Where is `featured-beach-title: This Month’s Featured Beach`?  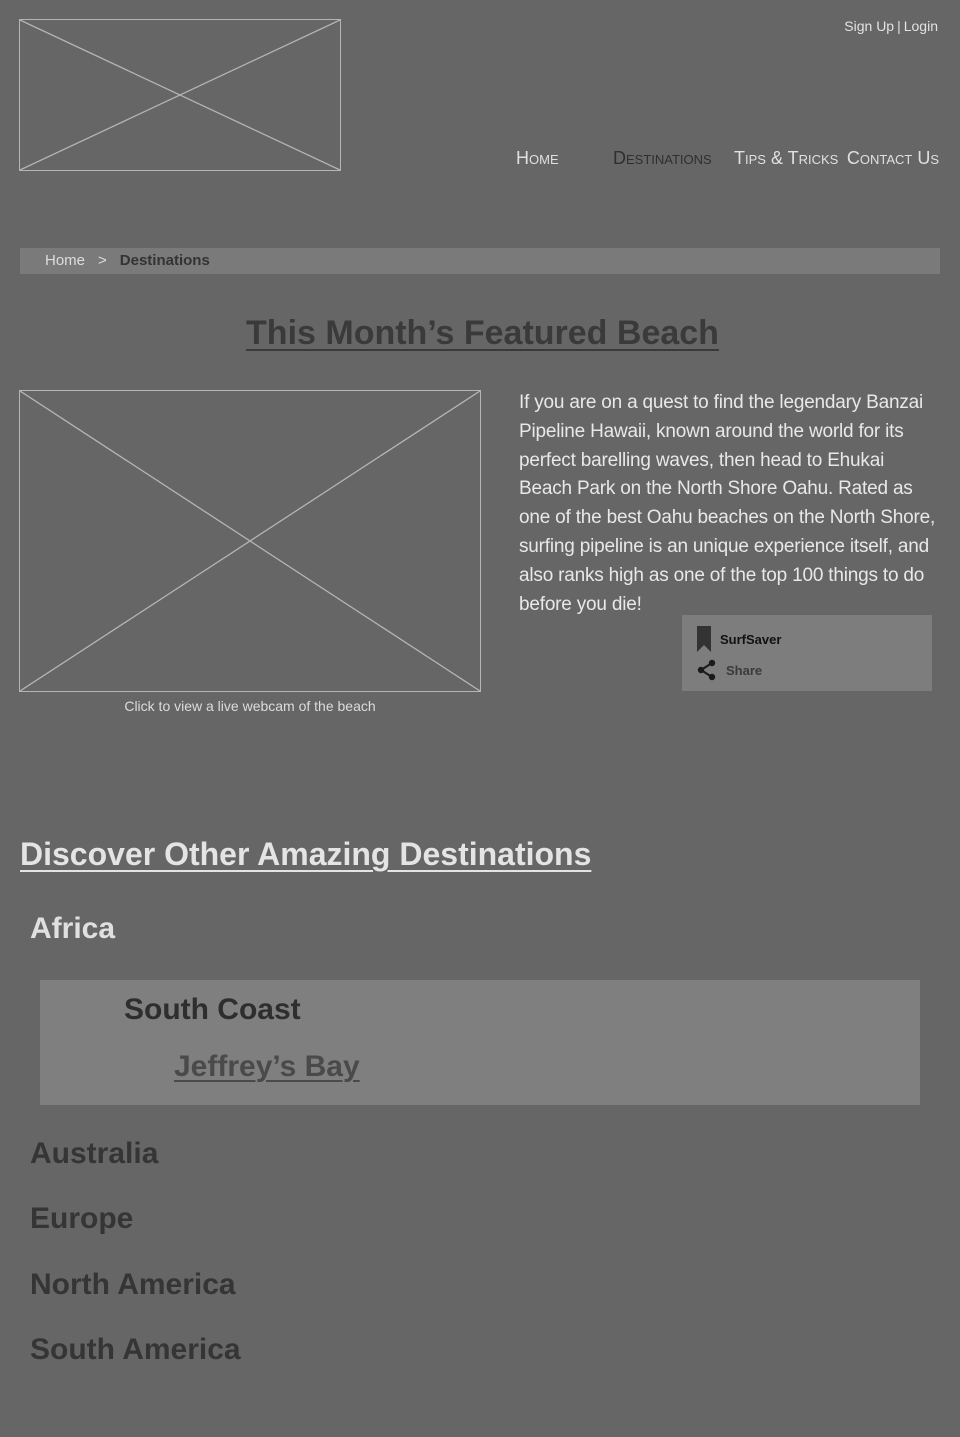
featured-beach-title: This Month’s Featured Beach is located at coordinates (482, 333).